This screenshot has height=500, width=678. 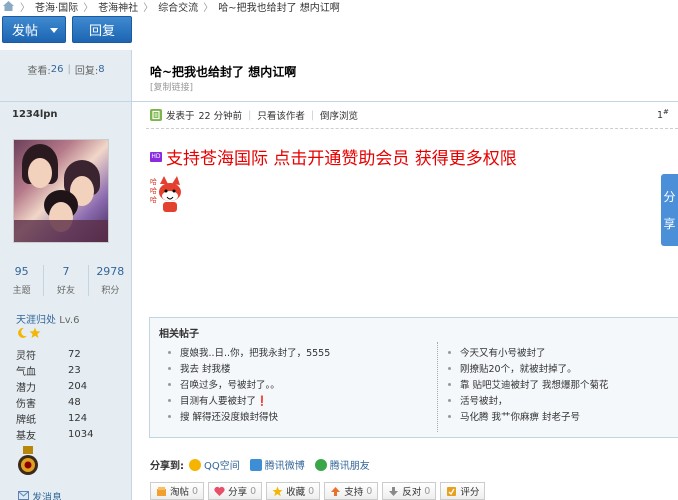 What do you see at coordinates (110, 280) in the screenshot?
I see `stat-points: 2978 积分` at bounding box center [110, 280].